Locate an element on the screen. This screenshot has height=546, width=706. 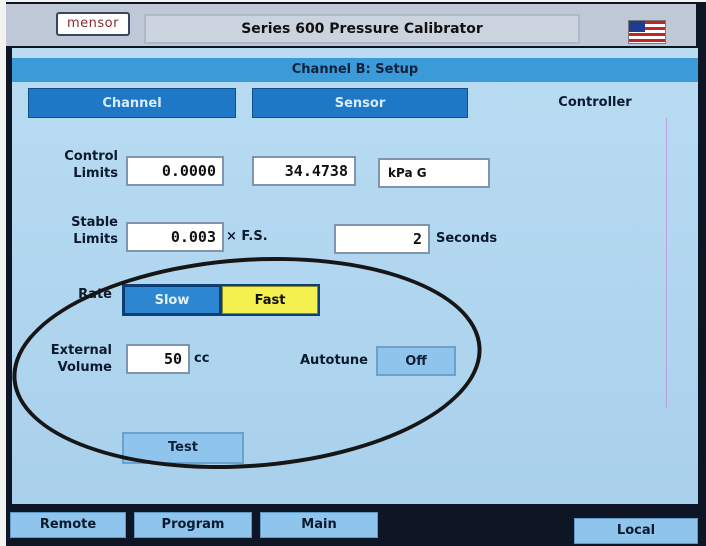
stable-limits-label: Stable Limits is located at coordinates (75, 231).